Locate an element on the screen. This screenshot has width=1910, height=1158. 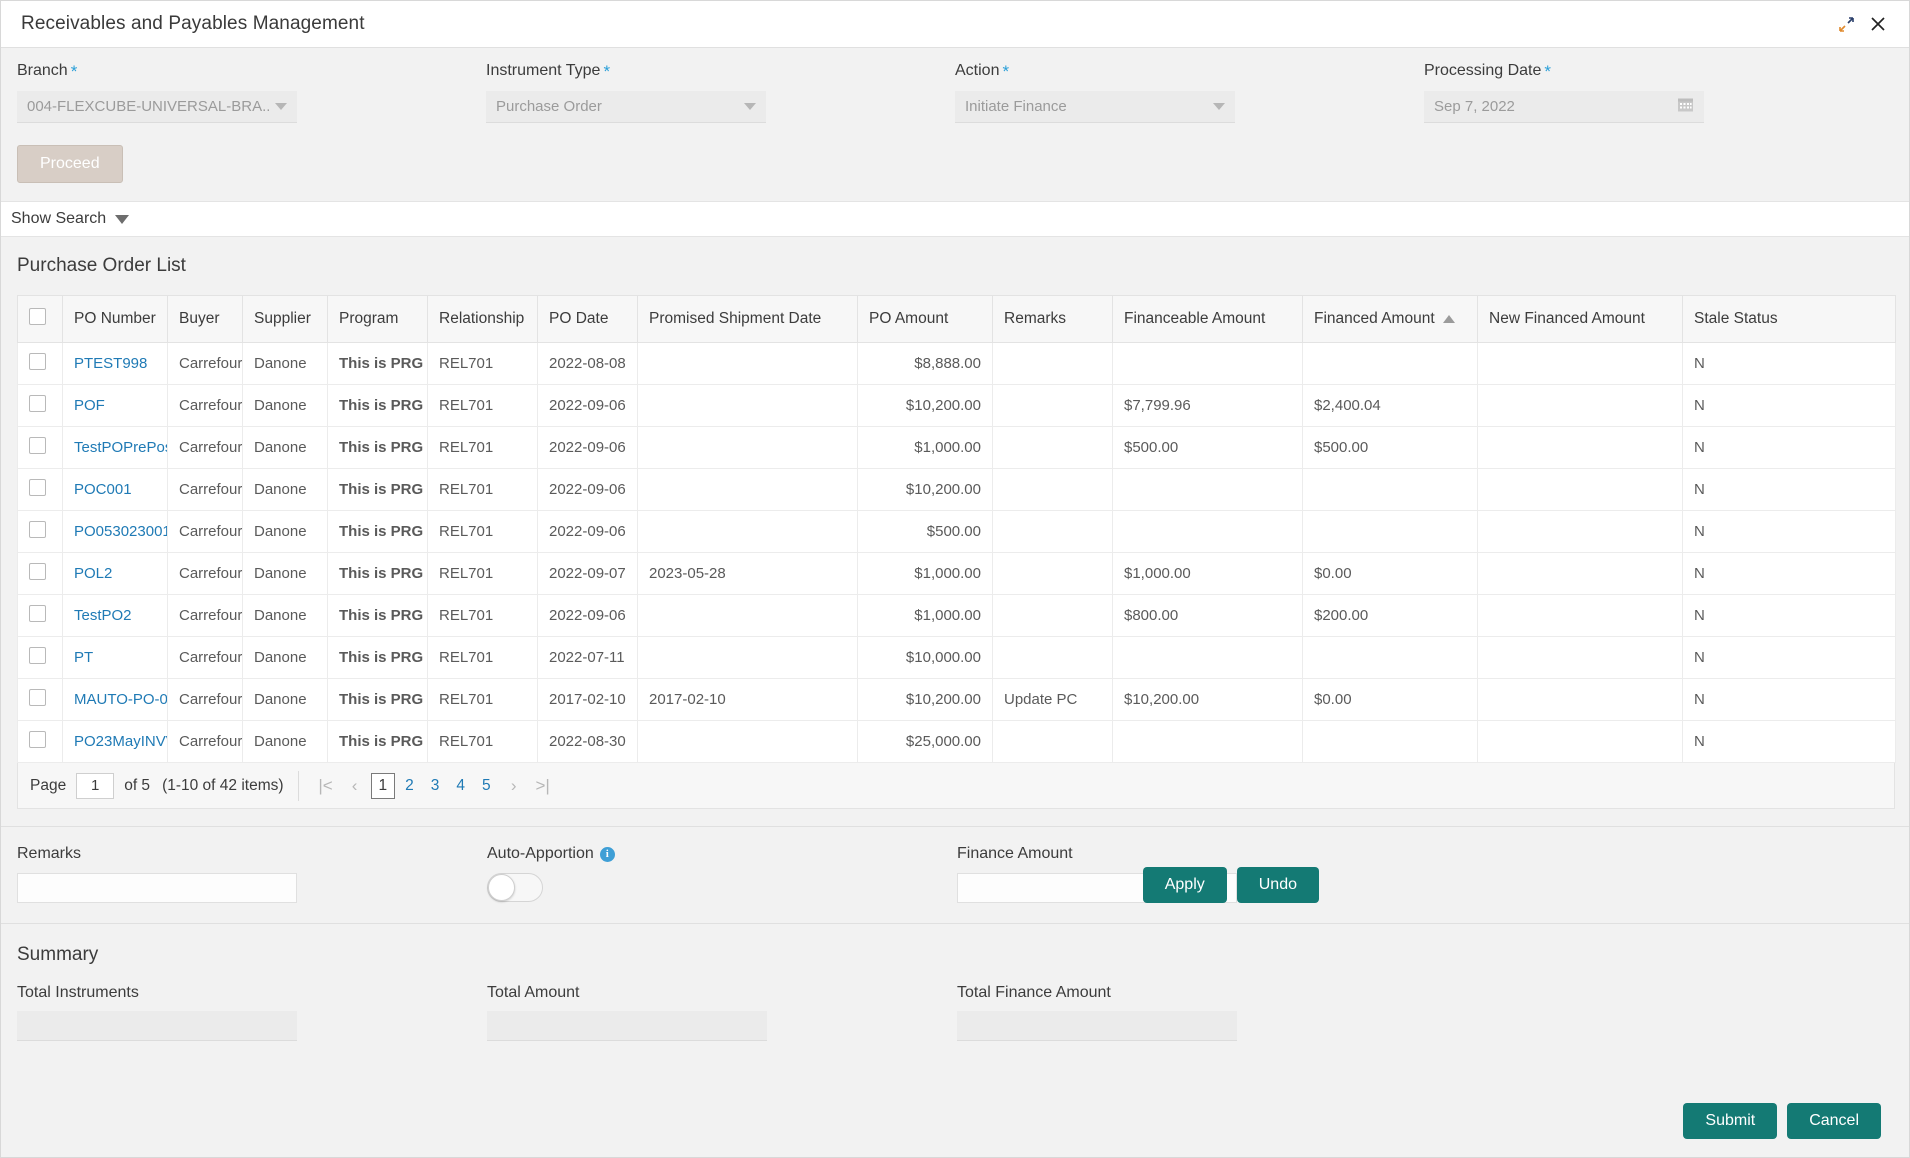
po-number-link: PTEST998 is located at coordinates (110, 363).